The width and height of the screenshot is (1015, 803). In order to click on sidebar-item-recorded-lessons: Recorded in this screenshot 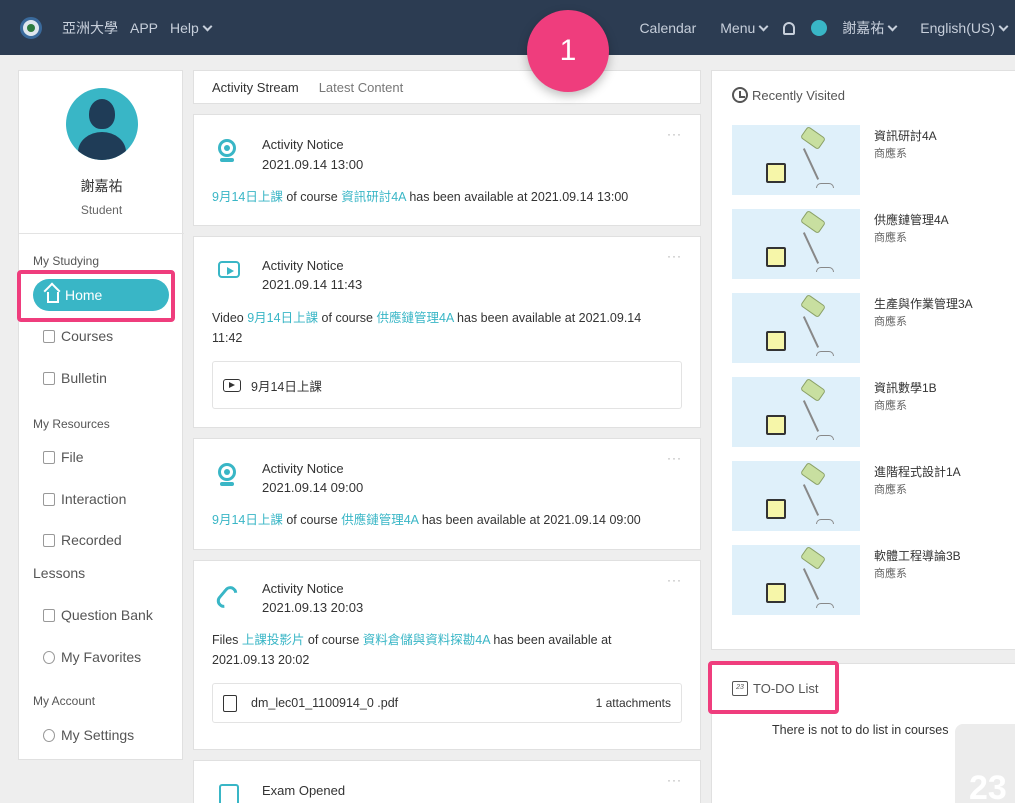, I will do `click(82, 540)`.